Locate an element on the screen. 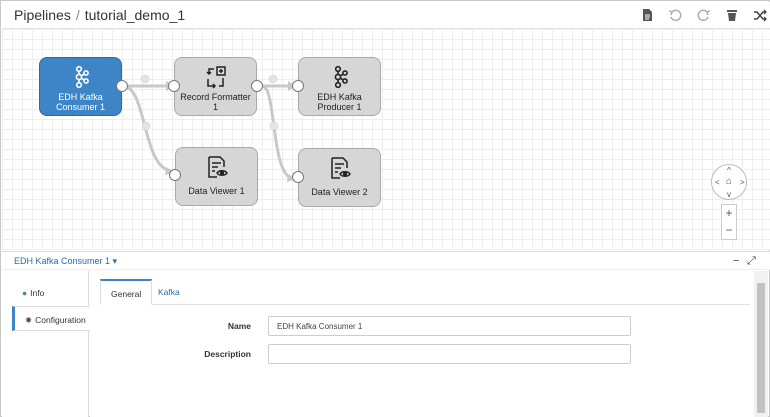 The height and width of the screenshot is (417, 770). pipeline-title: tutorial_demo_1 is located at coordinates (135, 15).